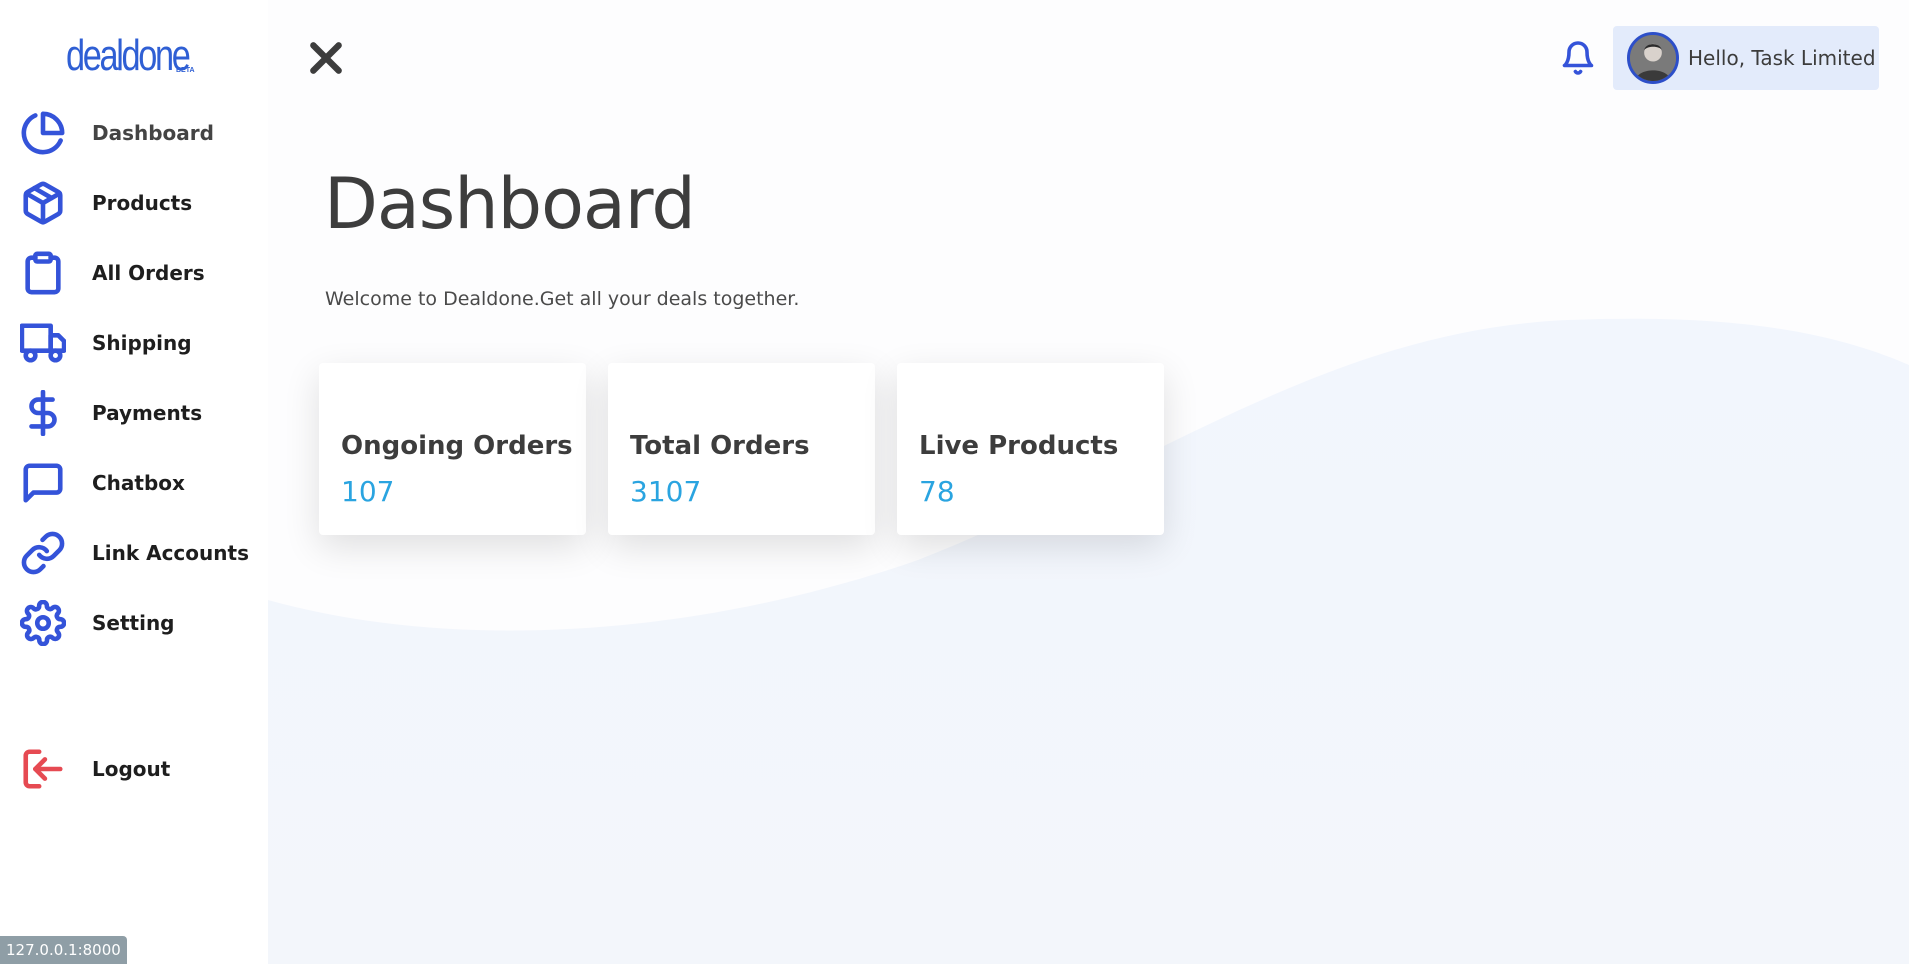 The image size is (1909, 964). I want to click on dealdone-logo: dealdone BETA, so click(144, 52).